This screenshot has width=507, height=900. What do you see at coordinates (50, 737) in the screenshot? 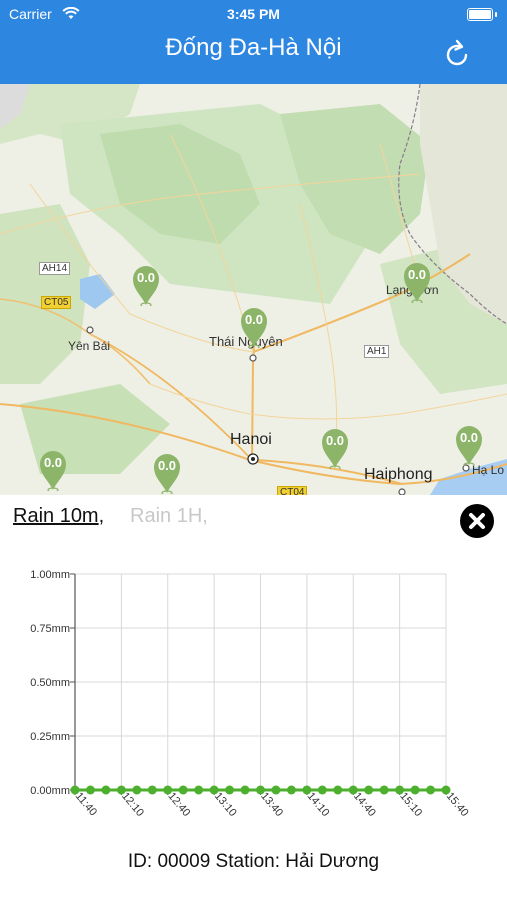
I see `y-tick-label: 0.25mm` at bounding box center [50, 737].